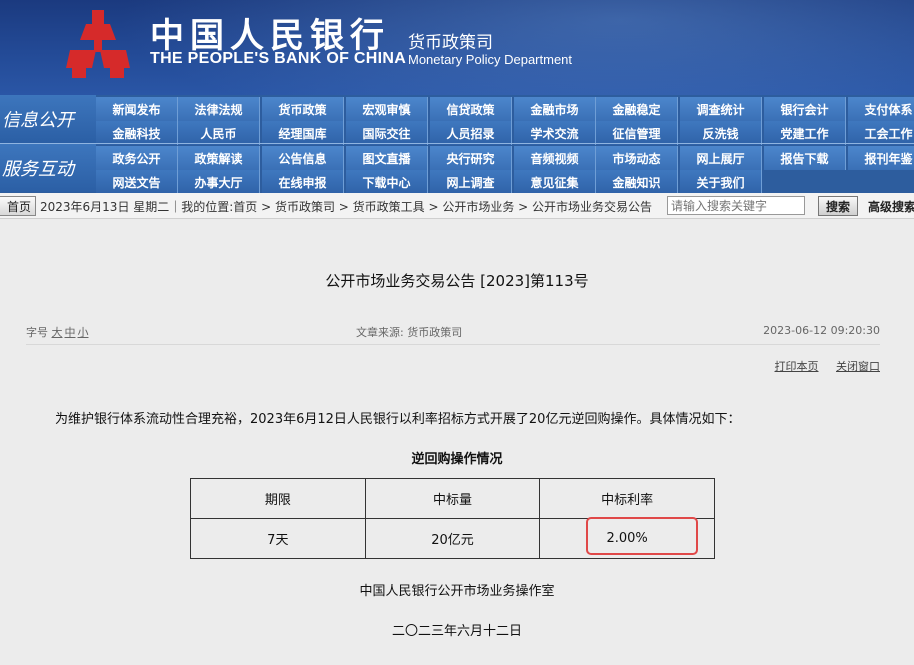  Describe the element at coordinates (48, 119) in the screenshot. I see `nav-section-info-public: 信息公开` at that location.